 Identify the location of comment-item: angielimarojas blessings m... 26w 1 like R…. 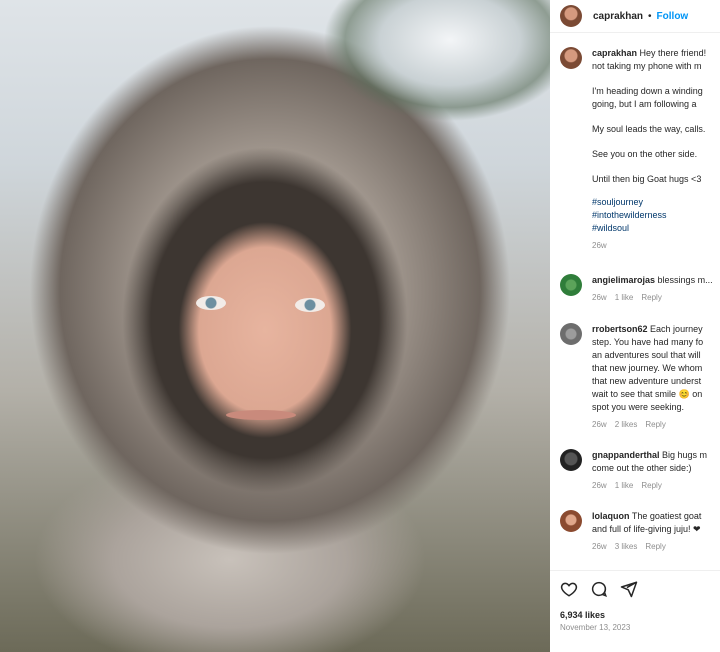
(640, 289).